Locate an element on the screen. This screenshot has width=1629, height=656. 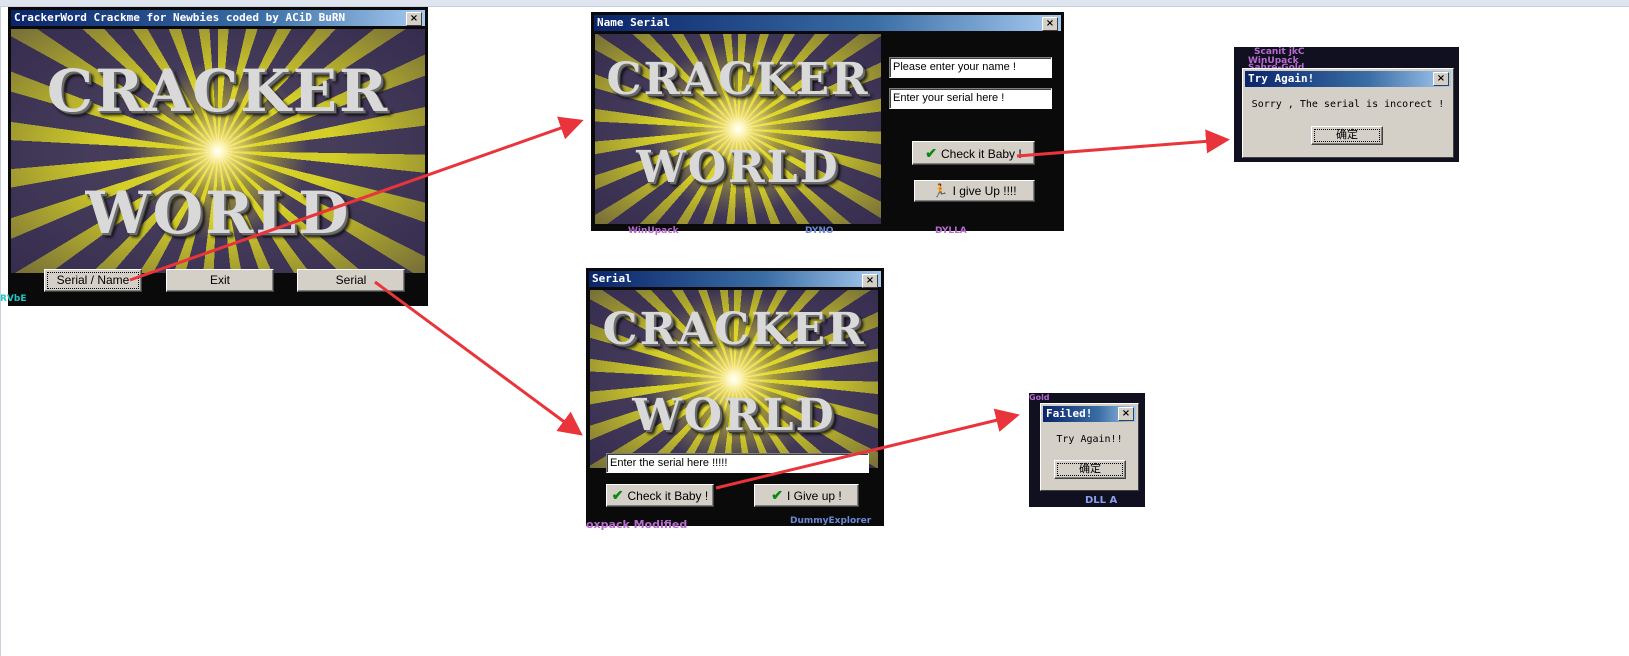
serial-check-button: ✔ Check it Baby ! is located at coordinates (660, 495).